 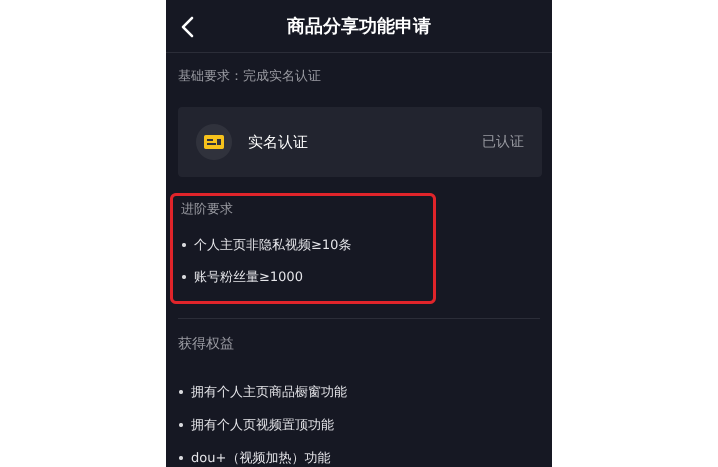 I want to click on verification-card: 实名认证 已认证, so click(x=360, y=142).